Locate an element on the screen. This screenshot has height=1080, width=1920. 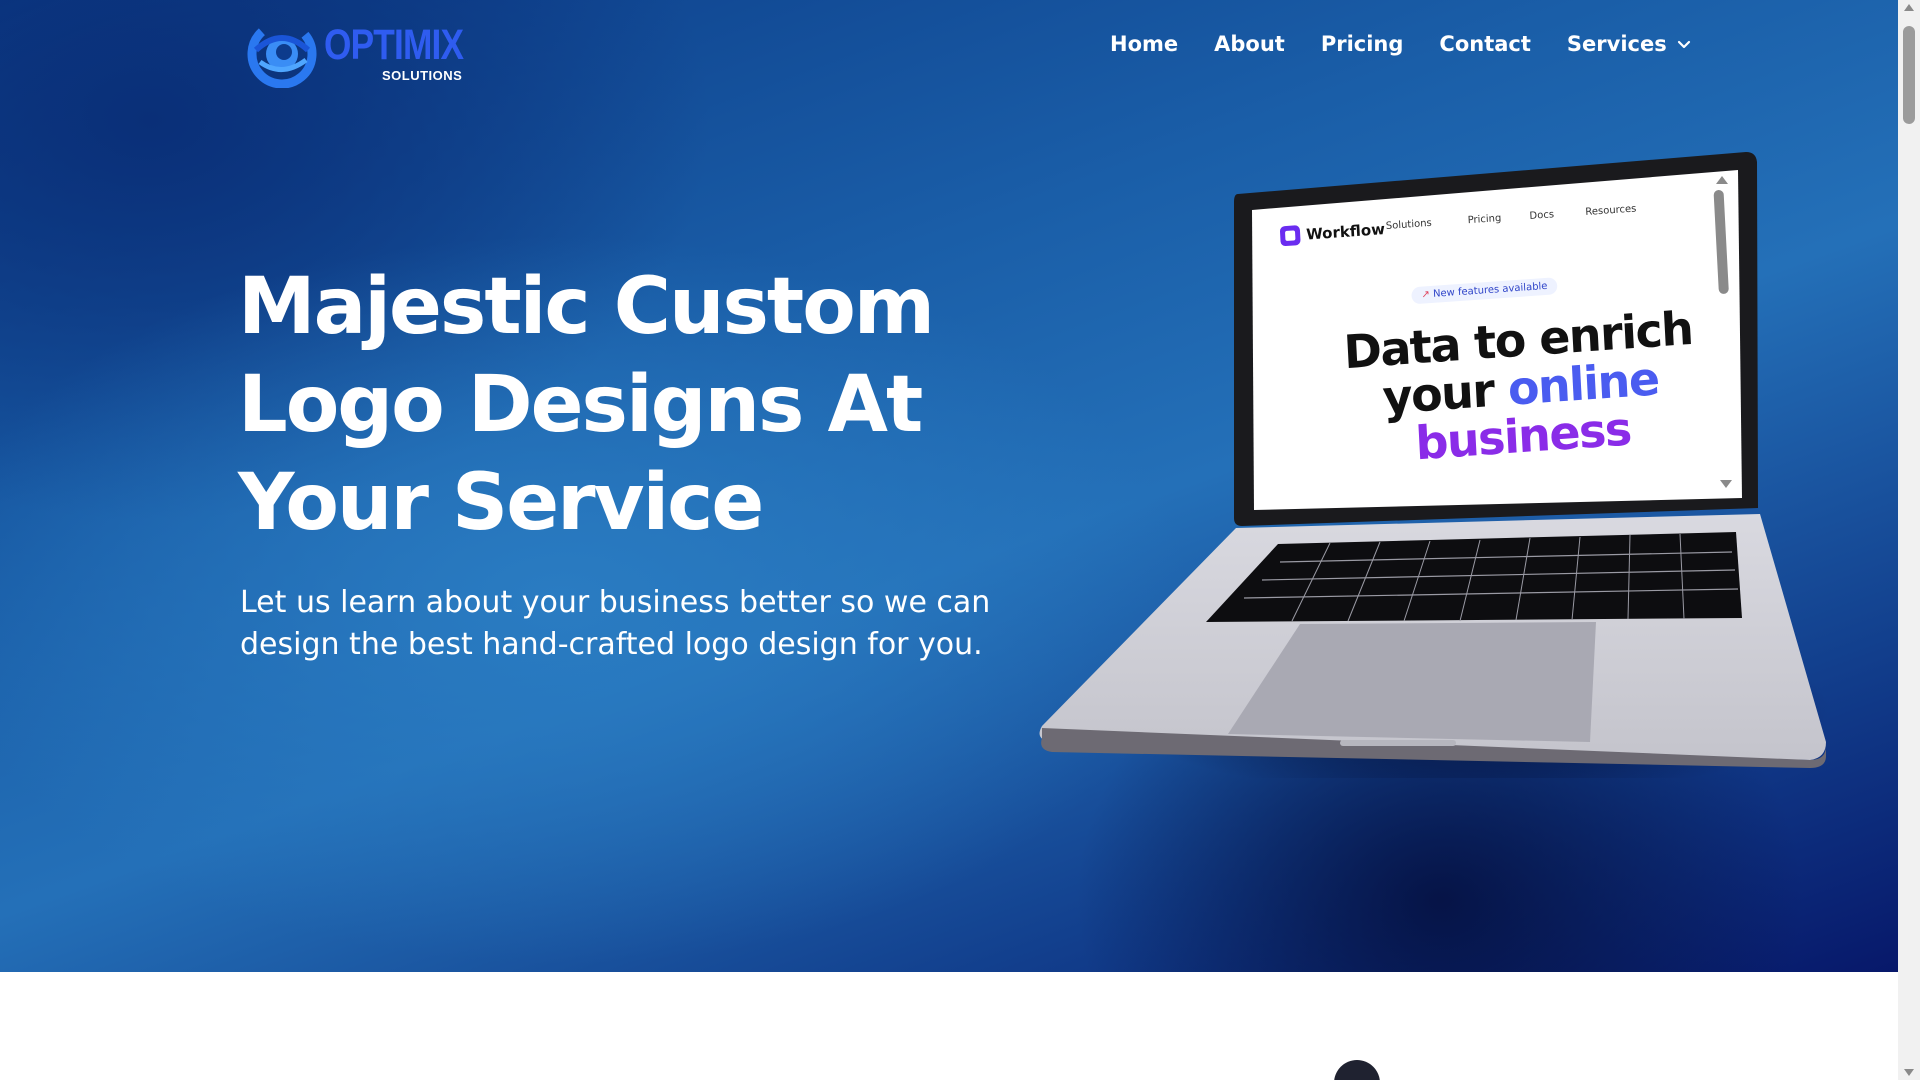
nav-about-label: About is located at coordinates (1249, 44).